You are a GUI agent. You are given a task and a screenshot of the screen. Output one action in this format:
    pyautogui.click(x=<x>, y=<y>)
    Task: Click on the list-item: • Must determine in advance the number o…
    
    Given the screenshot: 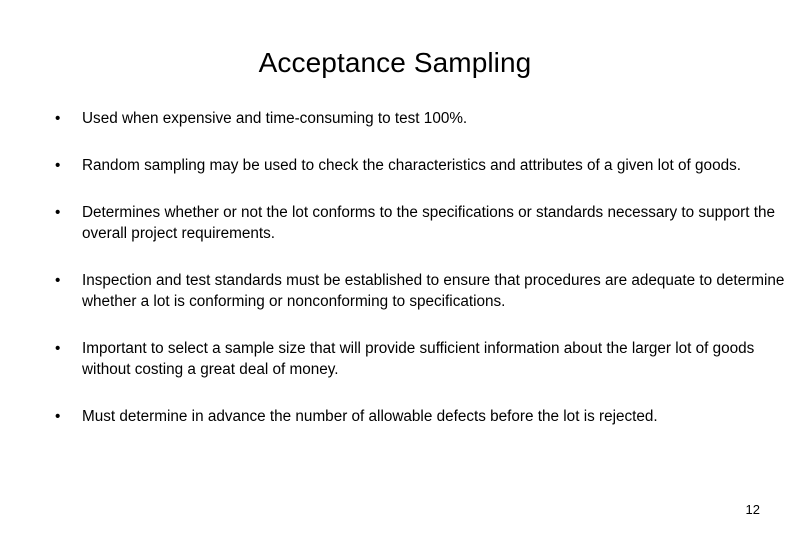 What is the action you would take?
    pyautogui.click(x=426, y=416)
    